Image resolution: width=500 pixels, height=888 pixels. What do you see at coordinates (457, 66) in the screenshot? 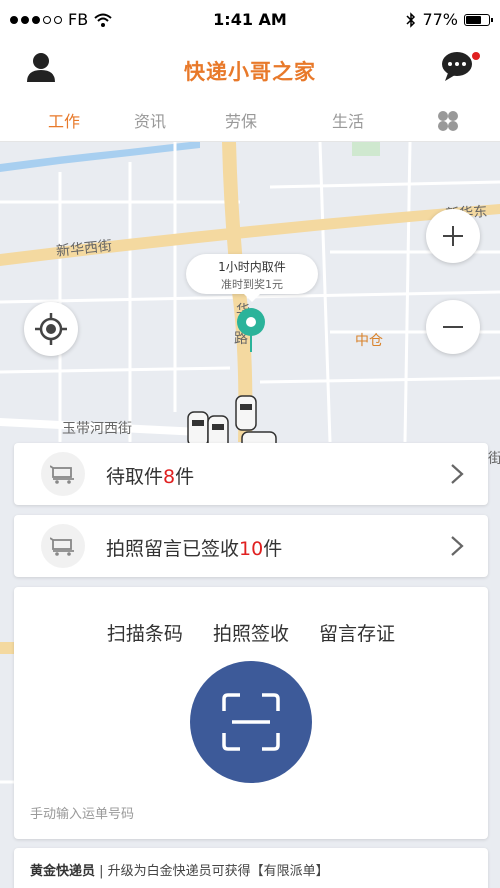
I see `chat-bubble-icon` at bounding box center [457, 66].